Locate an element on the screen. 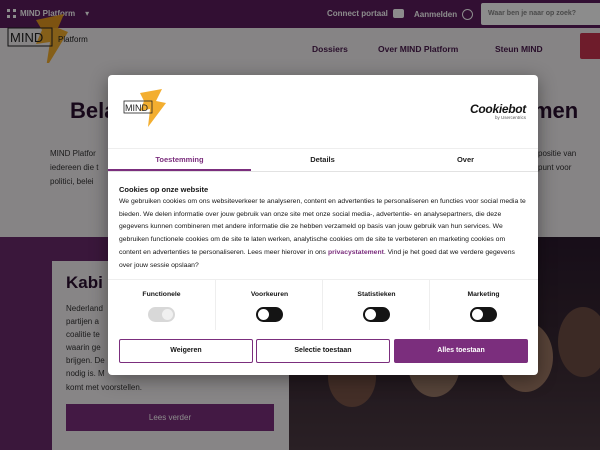 Image resolution: width=600 pixels, height=450 pixels. cookiebot-logo: Cookiebot by Usercentrics is located at coordinates (498, 111).